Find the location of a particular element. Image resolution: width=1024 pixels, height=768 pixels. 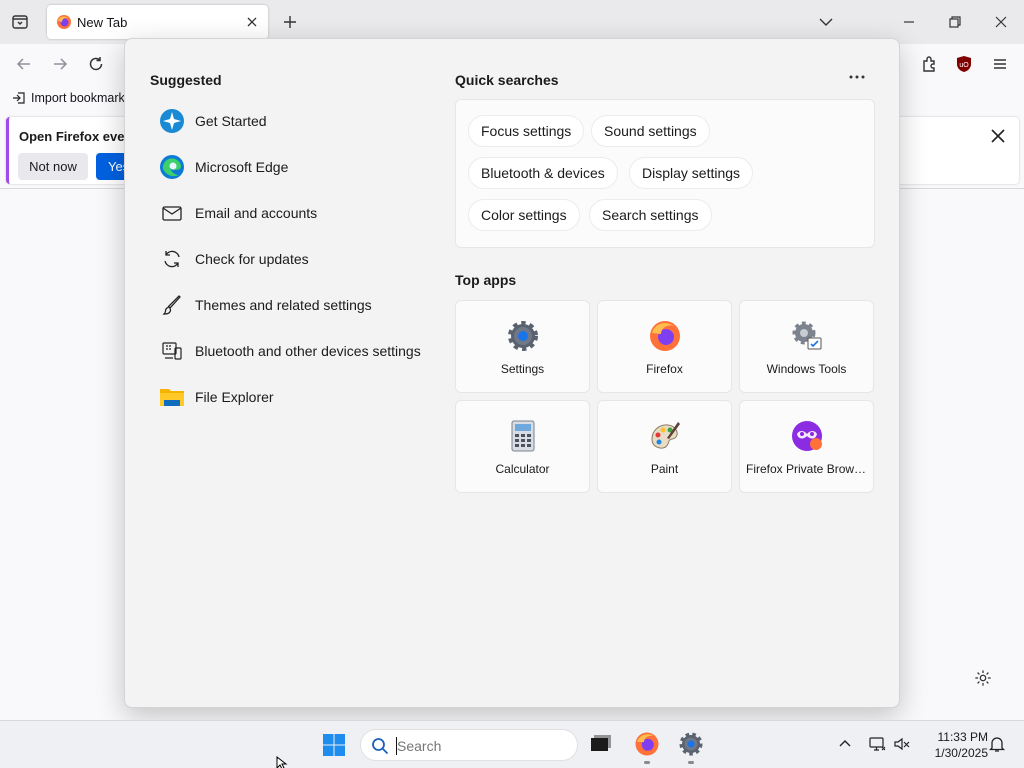

network-icon is located at coordinates (877, 744).